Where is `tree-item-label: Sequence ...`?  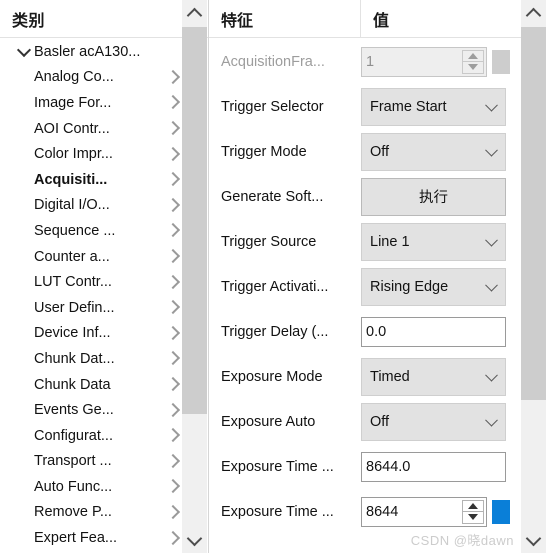 tree-item-label: Sequence ... is located at coordinates (75, 230).